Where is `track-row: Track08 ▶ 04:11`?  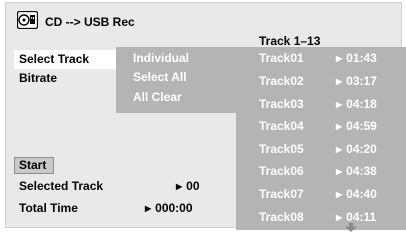 track-row: Track08 ▶ 04:11 is located at coordinates (321, 217).